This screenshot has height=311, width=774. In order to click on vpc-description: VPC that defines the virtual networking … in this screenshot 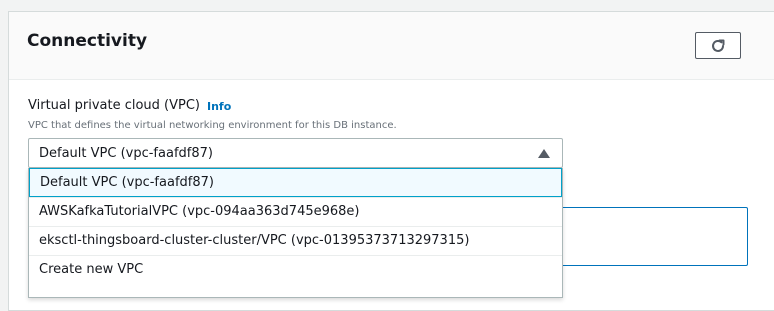, I will do `click(212, 125)`.